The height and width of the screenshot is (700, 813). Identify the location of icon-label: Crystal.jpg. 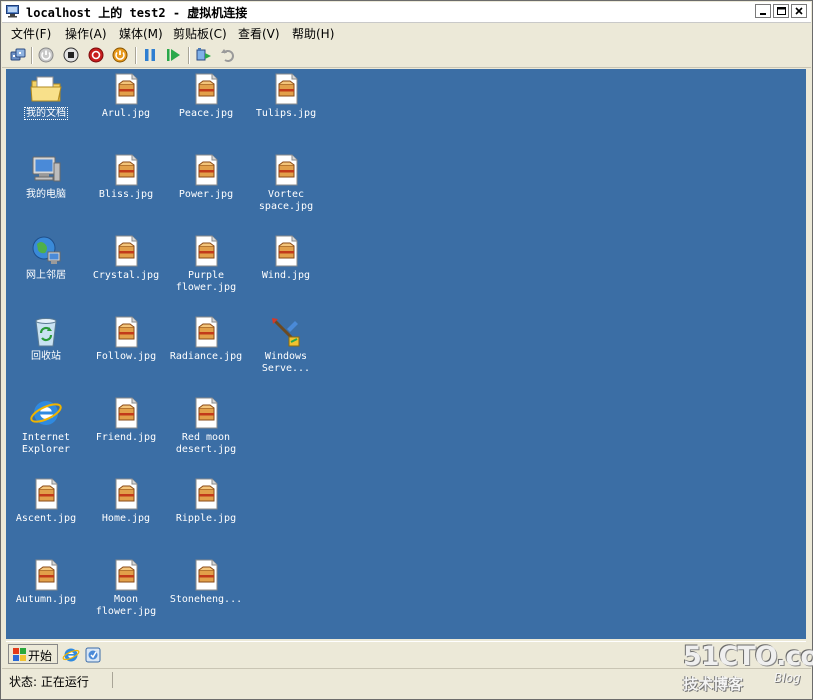
(126, 275).